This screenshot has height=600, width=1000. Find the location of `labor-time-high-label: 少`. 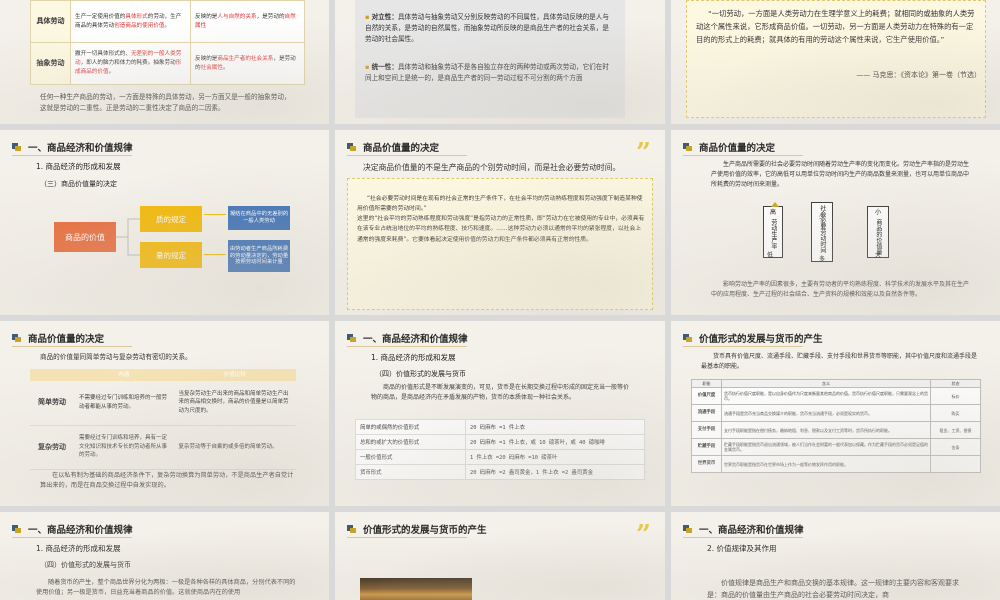

labor-time-high-label: 少 is located at coordinates (822, 217).